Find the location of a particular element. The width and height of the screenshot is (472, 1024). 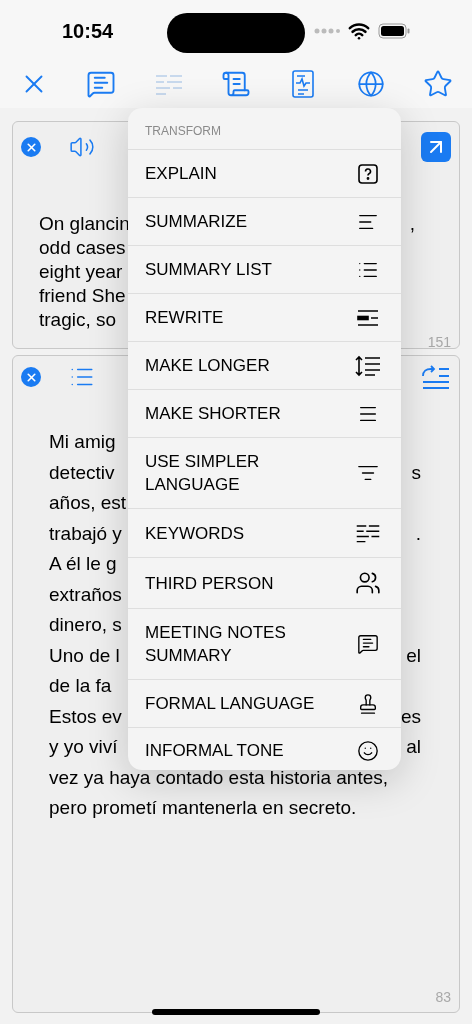

text-line: odd cases is located at coordinates (82, 248).